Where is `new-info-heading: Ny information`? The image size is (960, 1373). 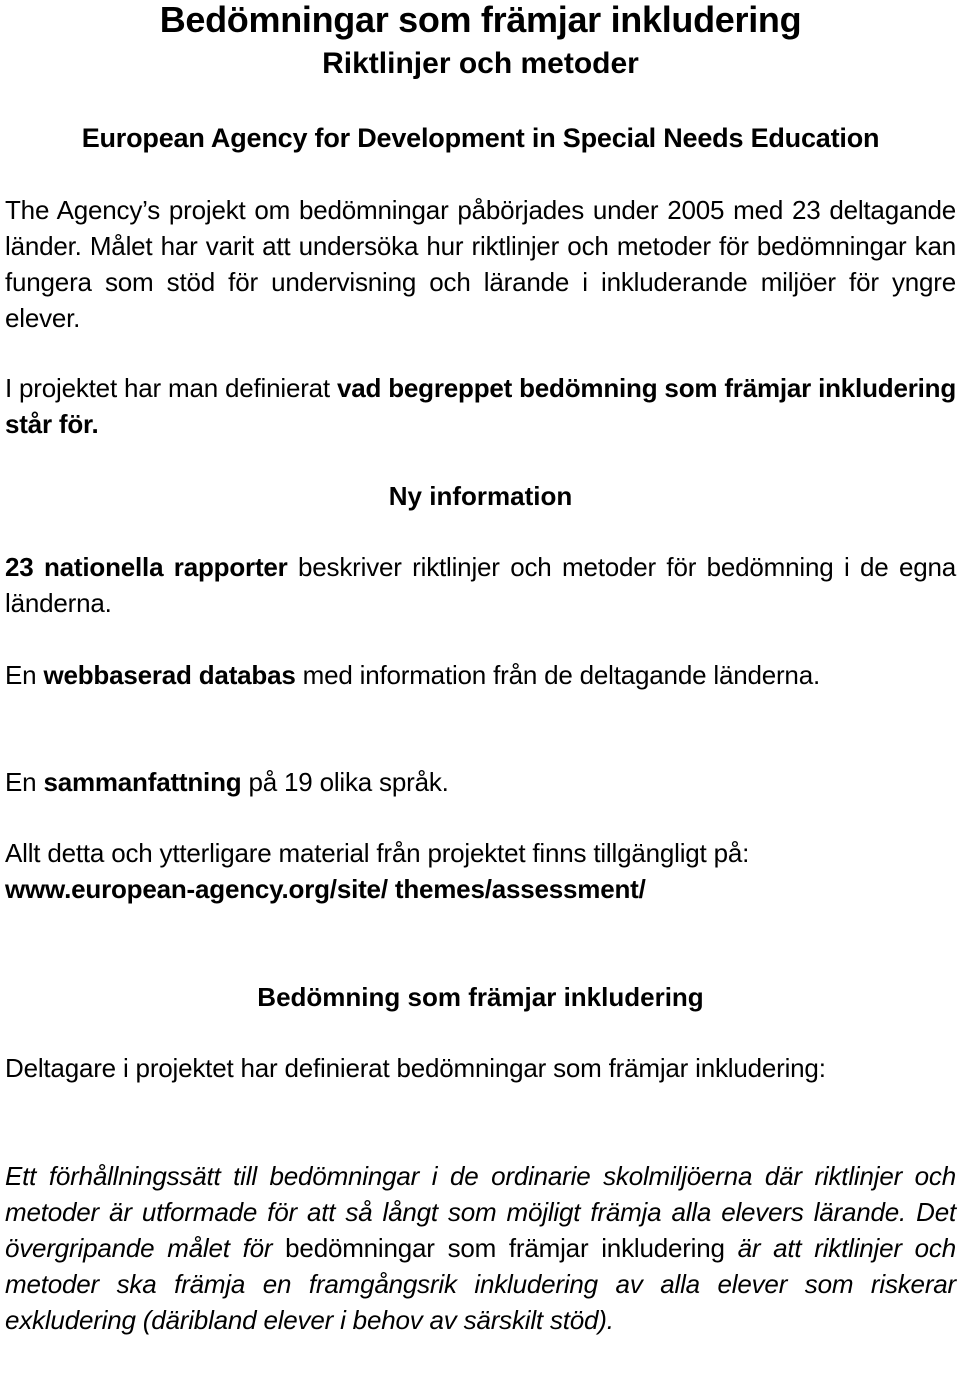 new-info-heading: Ny information is located at coordinates (480, 496).